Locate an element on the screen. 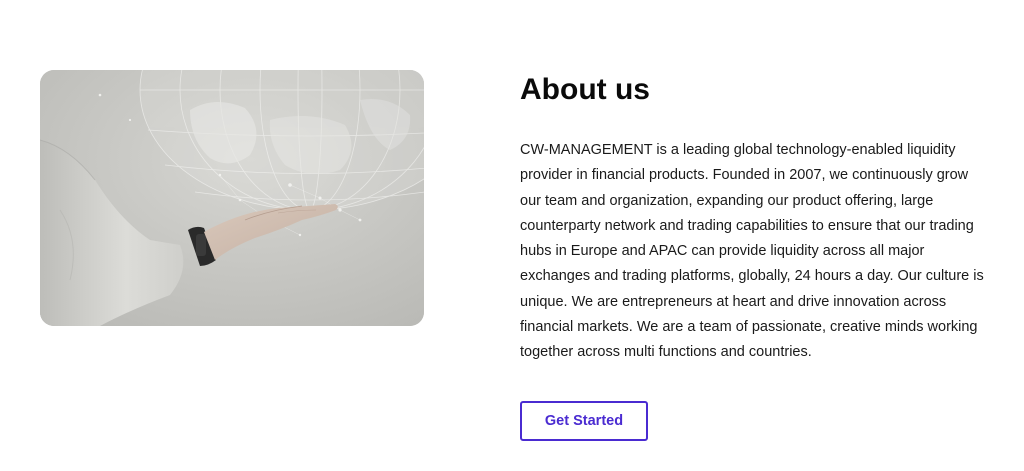 The image size is (1024, 471). page-title: About us is located at coordinates (585, 89).